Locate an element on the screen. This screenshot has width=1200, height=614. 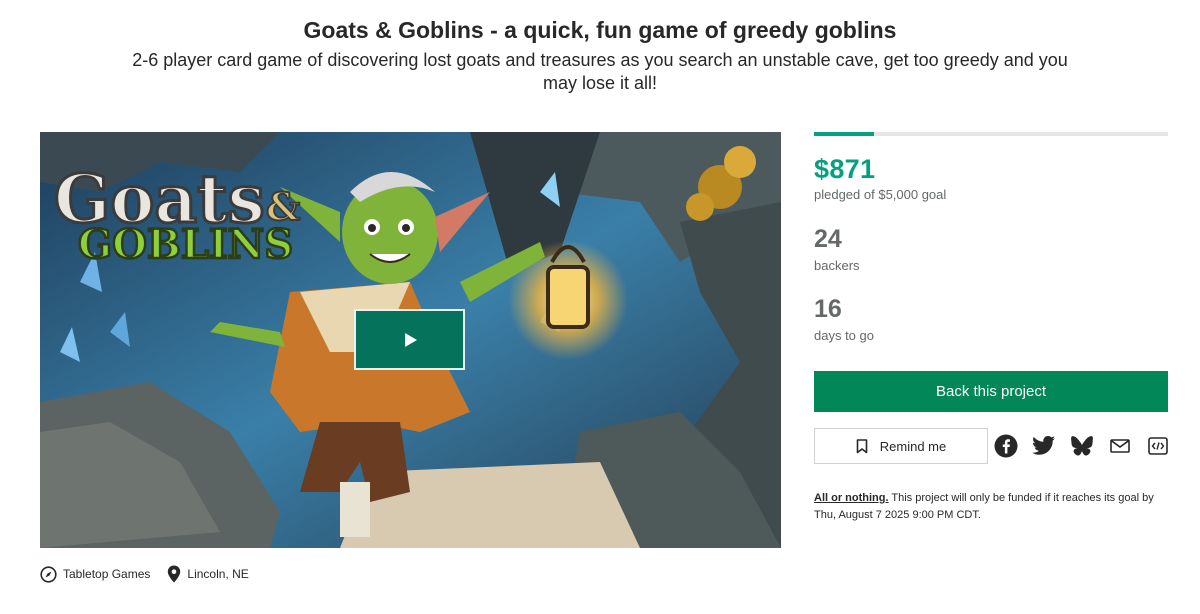
back-this-project-button: Back this project is located at coordinates (991, 391).